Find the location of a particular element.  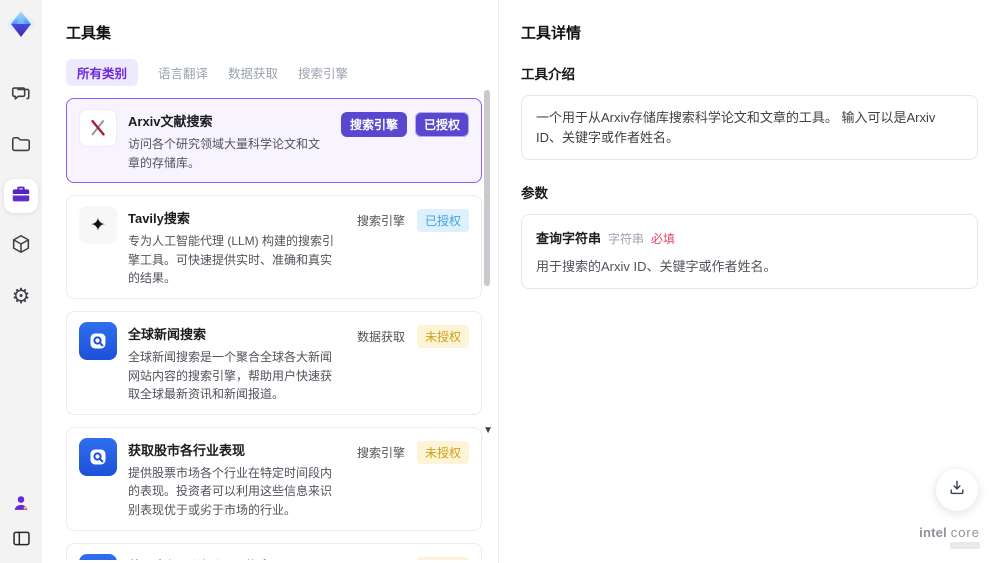

gear-icon: ⚙ is located at coordinates (21, 296).